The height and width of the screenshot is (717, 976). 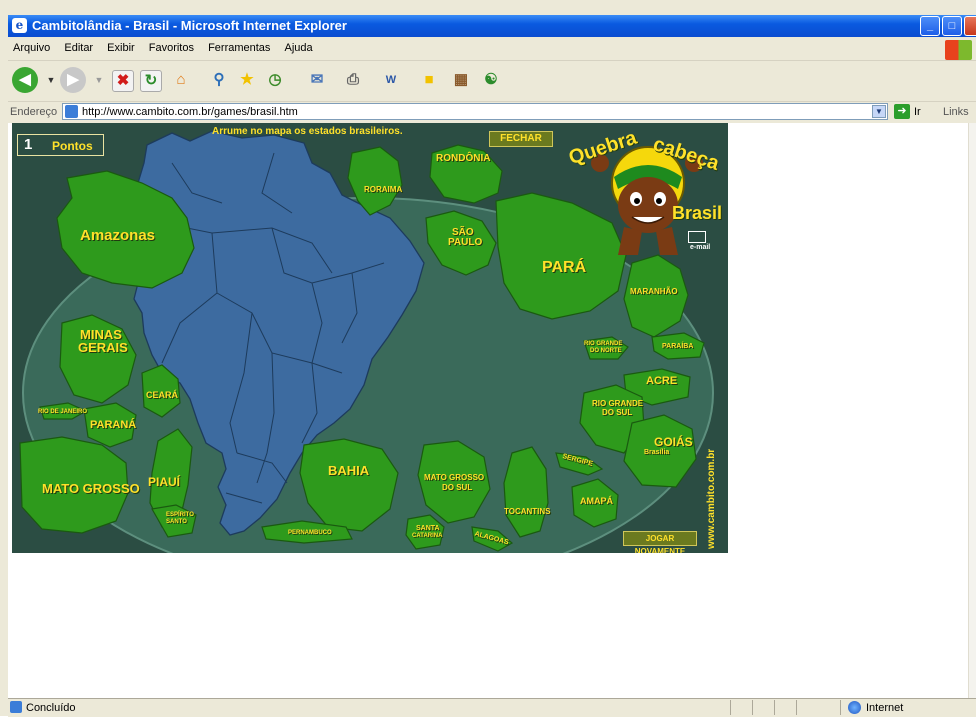 I want to click on label-goias: GOIÁS, so click(x=673, y=442).